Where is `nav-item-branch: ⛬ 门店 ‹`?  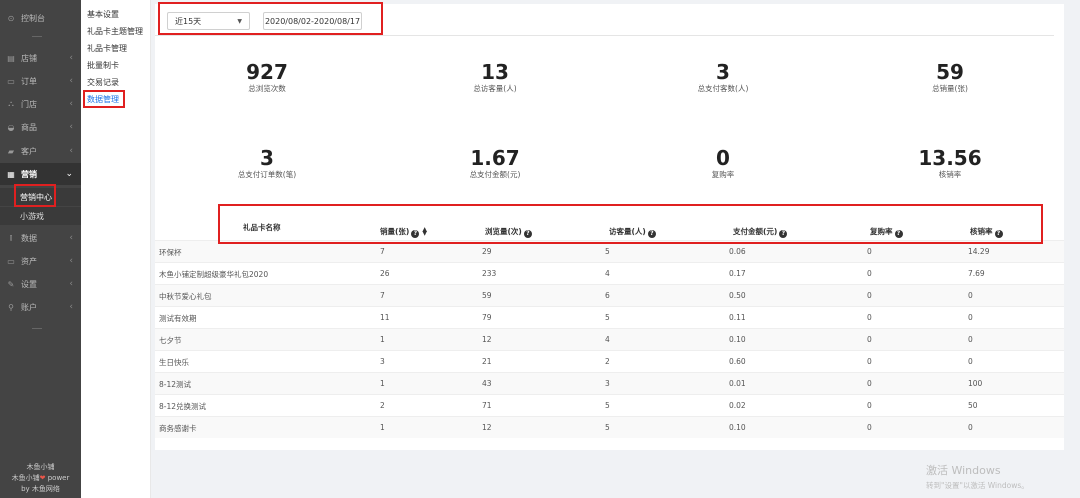
nav-item-branch: ⛬ 门店 ‹ is located at coordinates (40, 104).